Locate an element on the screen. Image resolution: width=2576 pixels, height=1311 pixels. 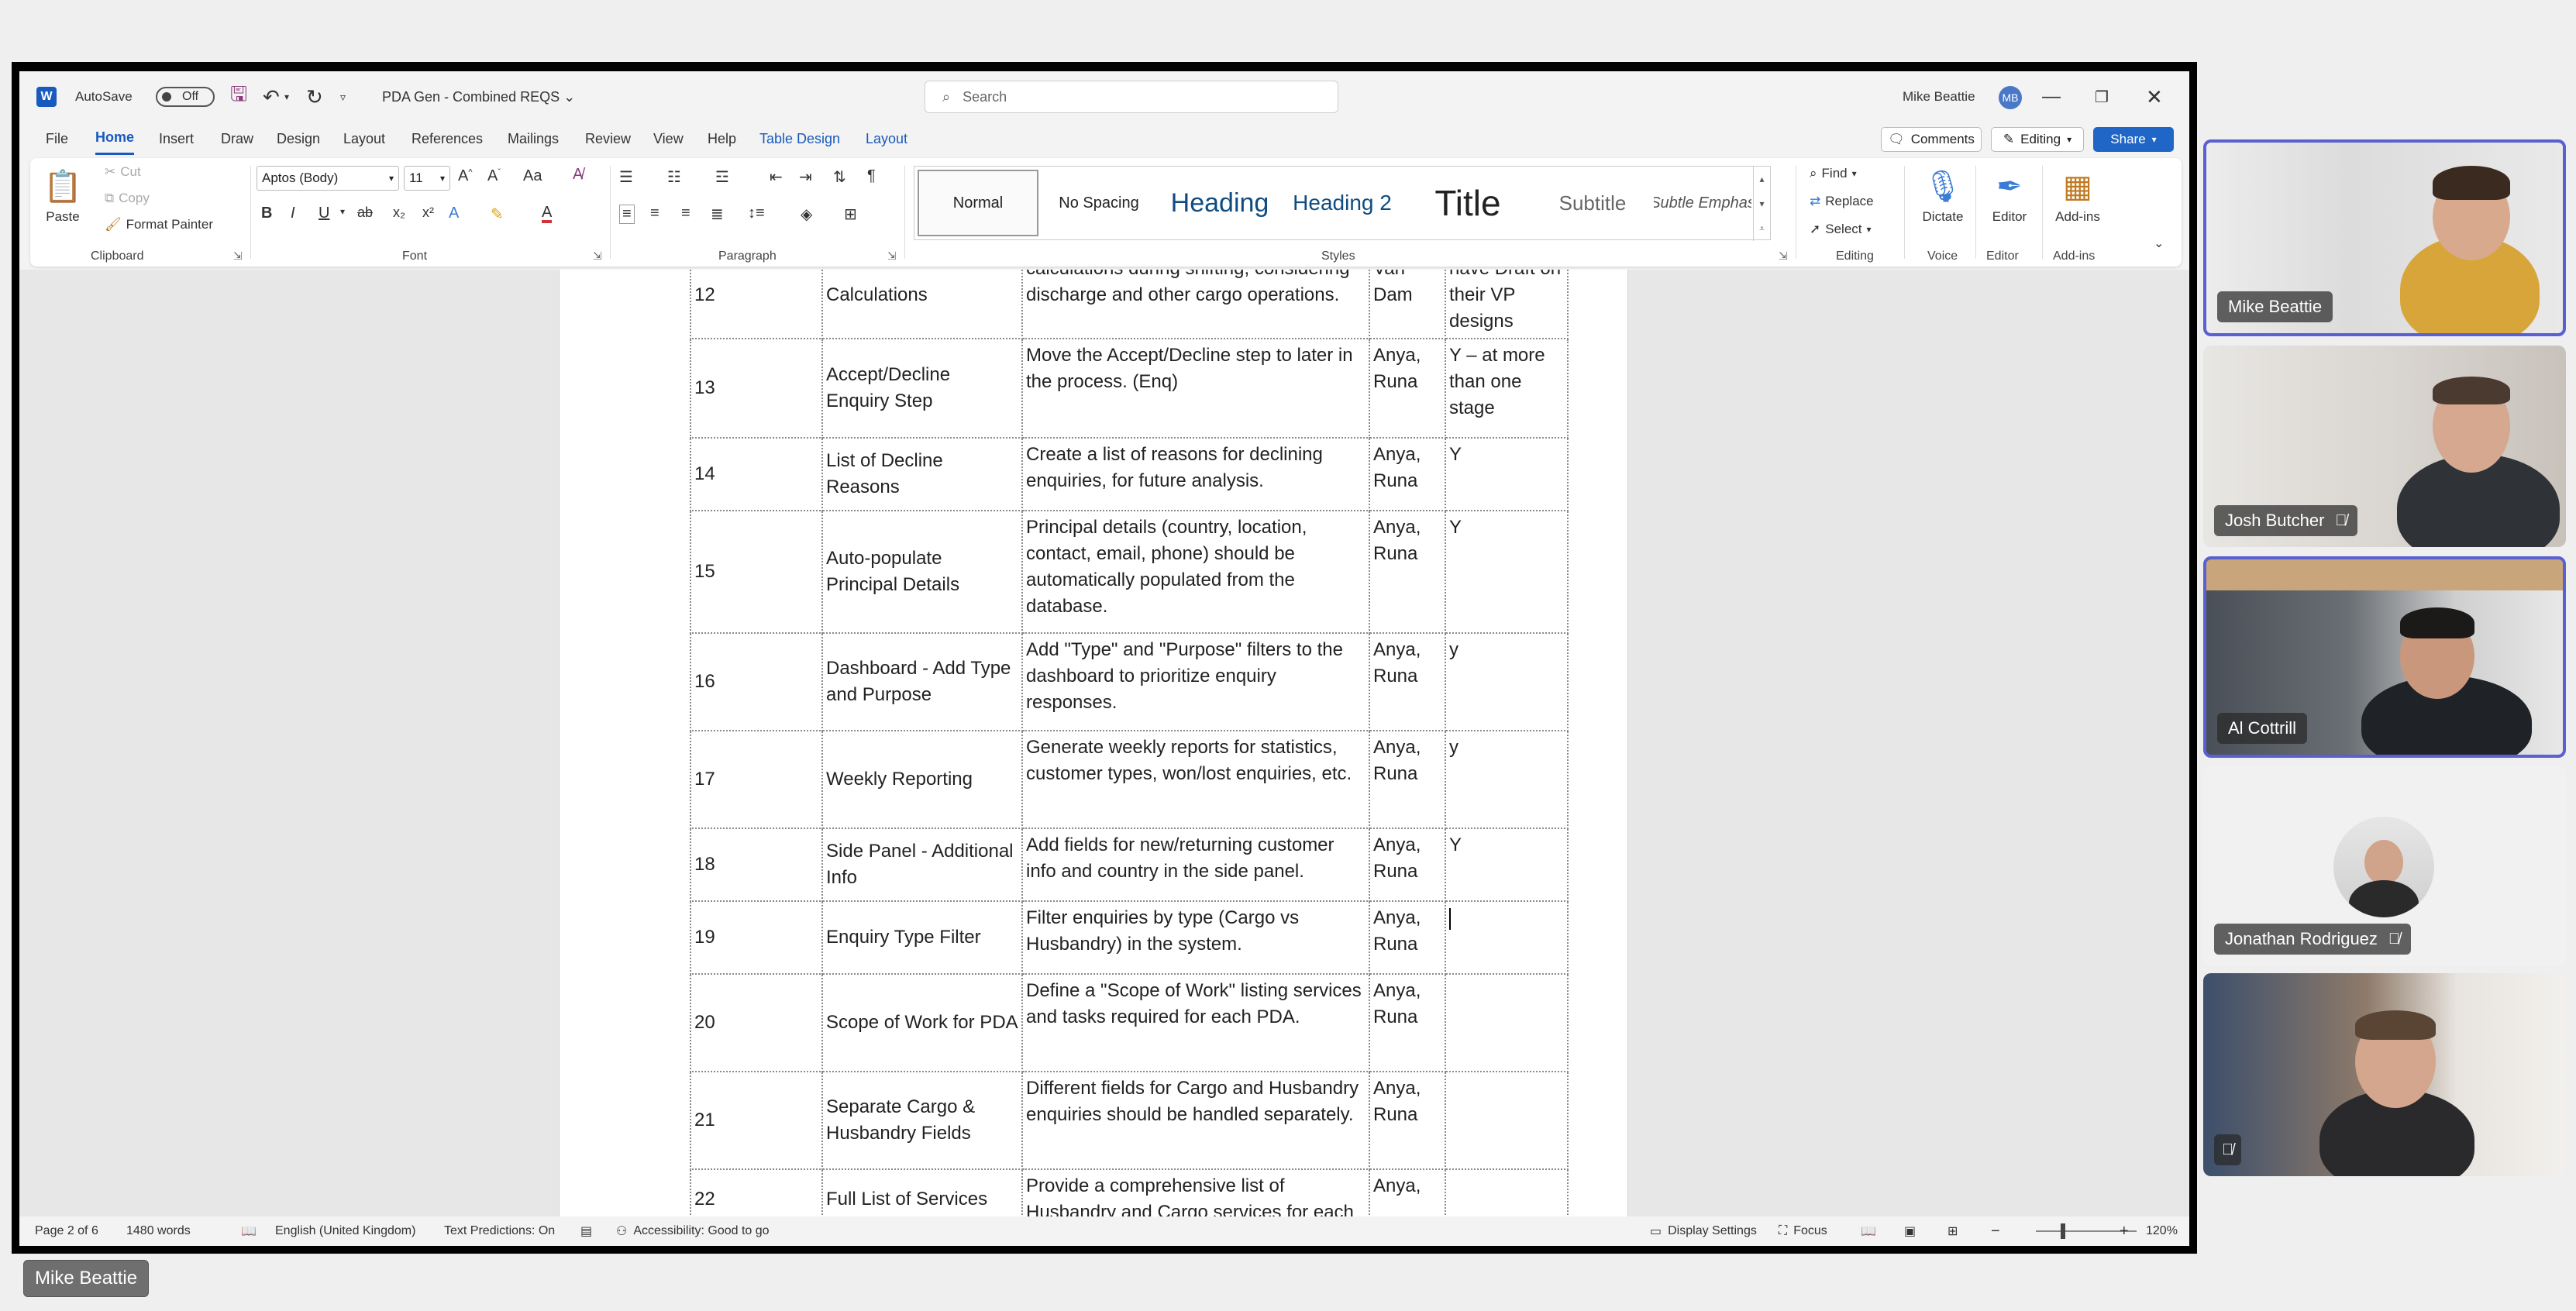
tab-references: References is located at coordinates (447, 138).